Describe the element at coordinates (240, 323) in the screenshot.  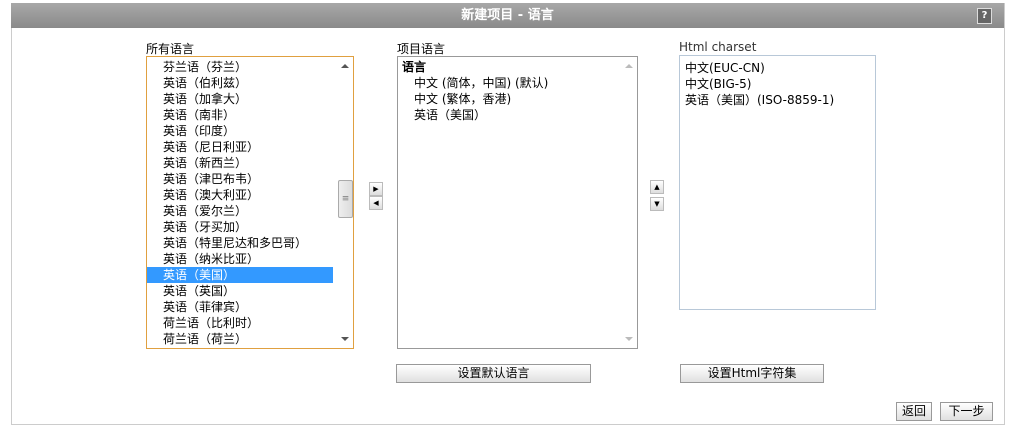
I see `list-item: 荷兰语（比利时）` at that location.